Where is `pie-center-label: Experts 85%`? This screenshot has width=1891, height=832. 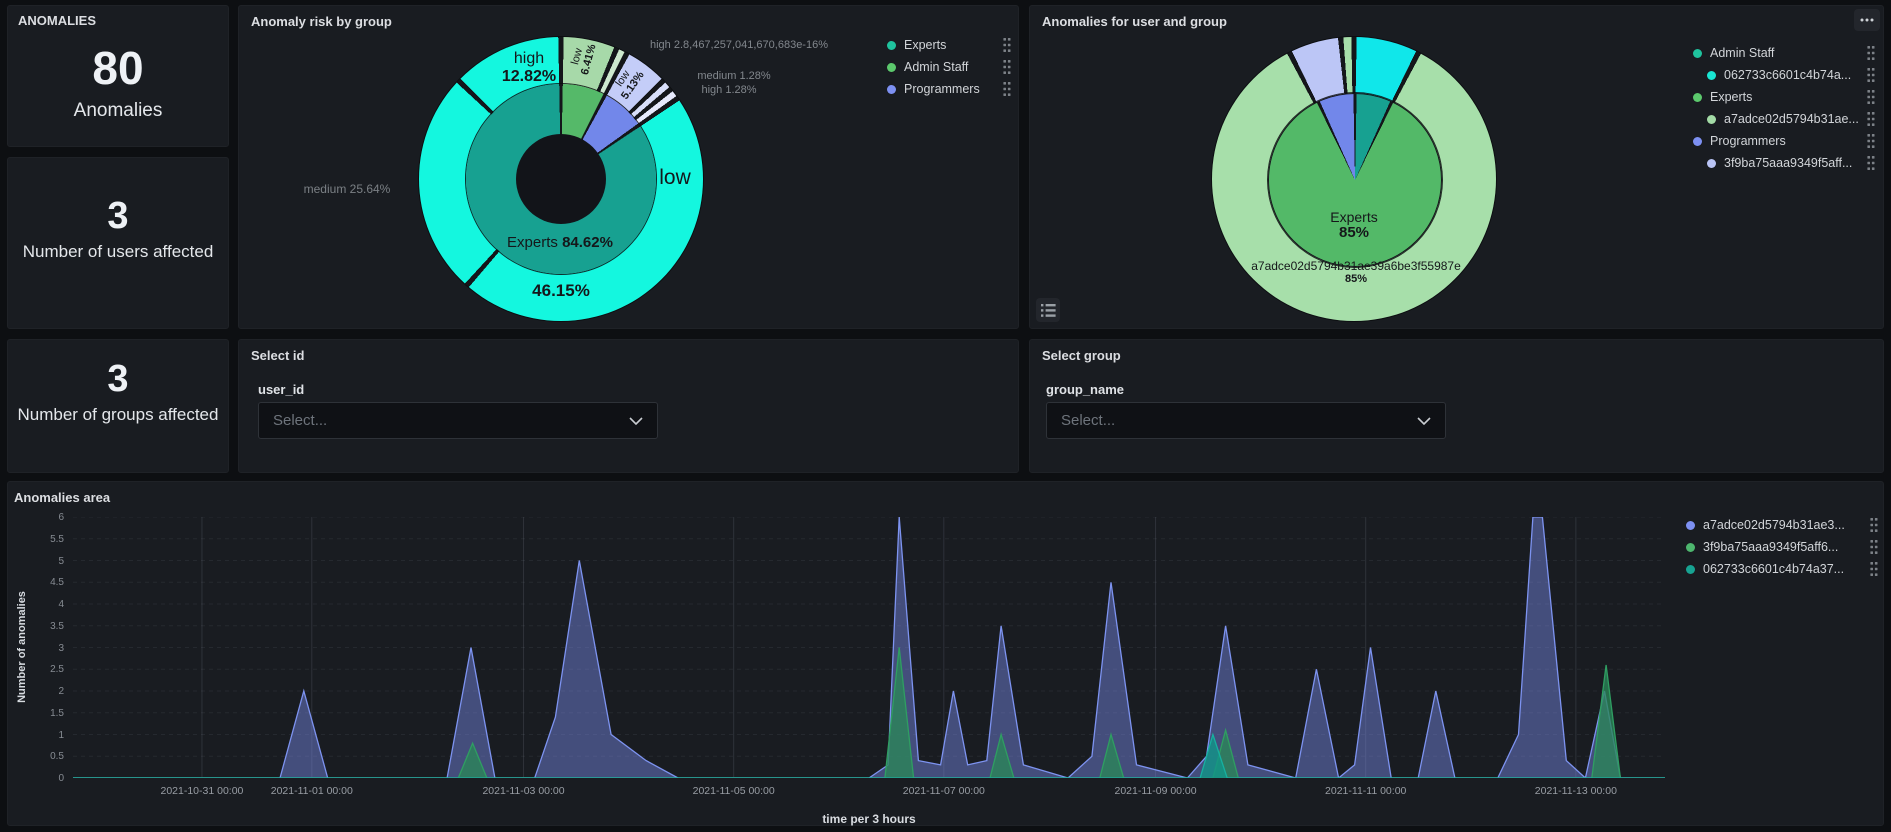
pie-center-label: Experts 85% is located at coordinates (1354, 225).